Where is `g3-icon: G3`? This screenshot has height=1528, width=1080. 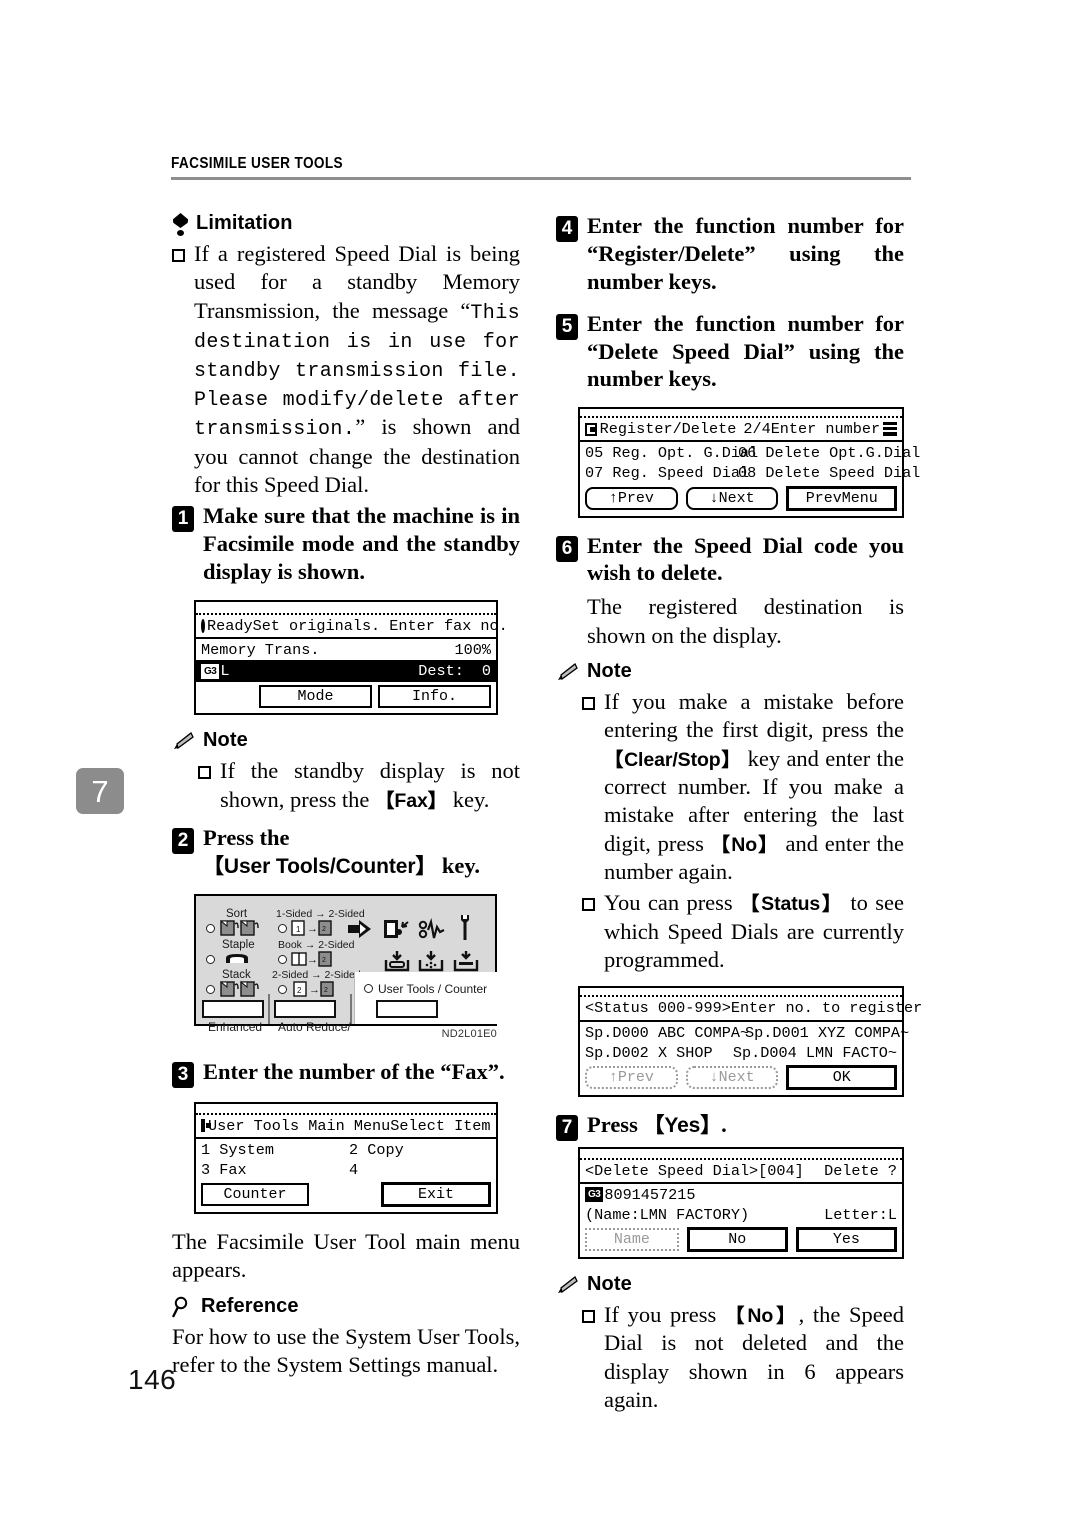
g3-icon: G3 is located at coordinates (210, 671).